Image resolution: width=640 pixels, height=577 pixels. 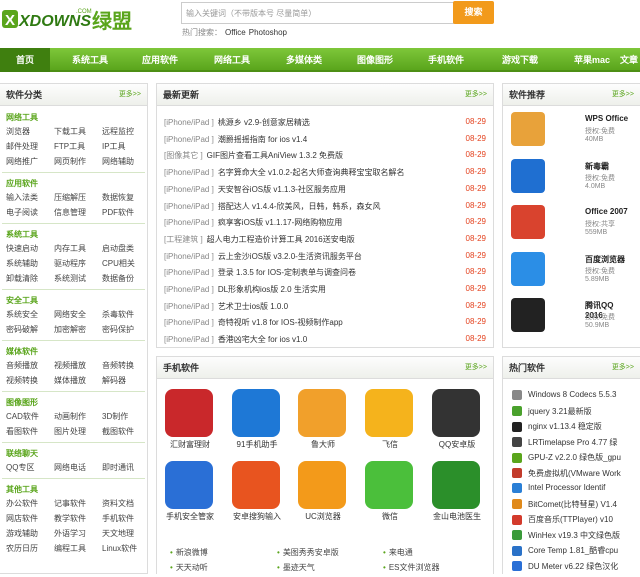 What do you see at coordinates (257, 491) in the screenshot?
I see `mobile-app: 安卓搜狗输入` at bounding box center [257, 491].